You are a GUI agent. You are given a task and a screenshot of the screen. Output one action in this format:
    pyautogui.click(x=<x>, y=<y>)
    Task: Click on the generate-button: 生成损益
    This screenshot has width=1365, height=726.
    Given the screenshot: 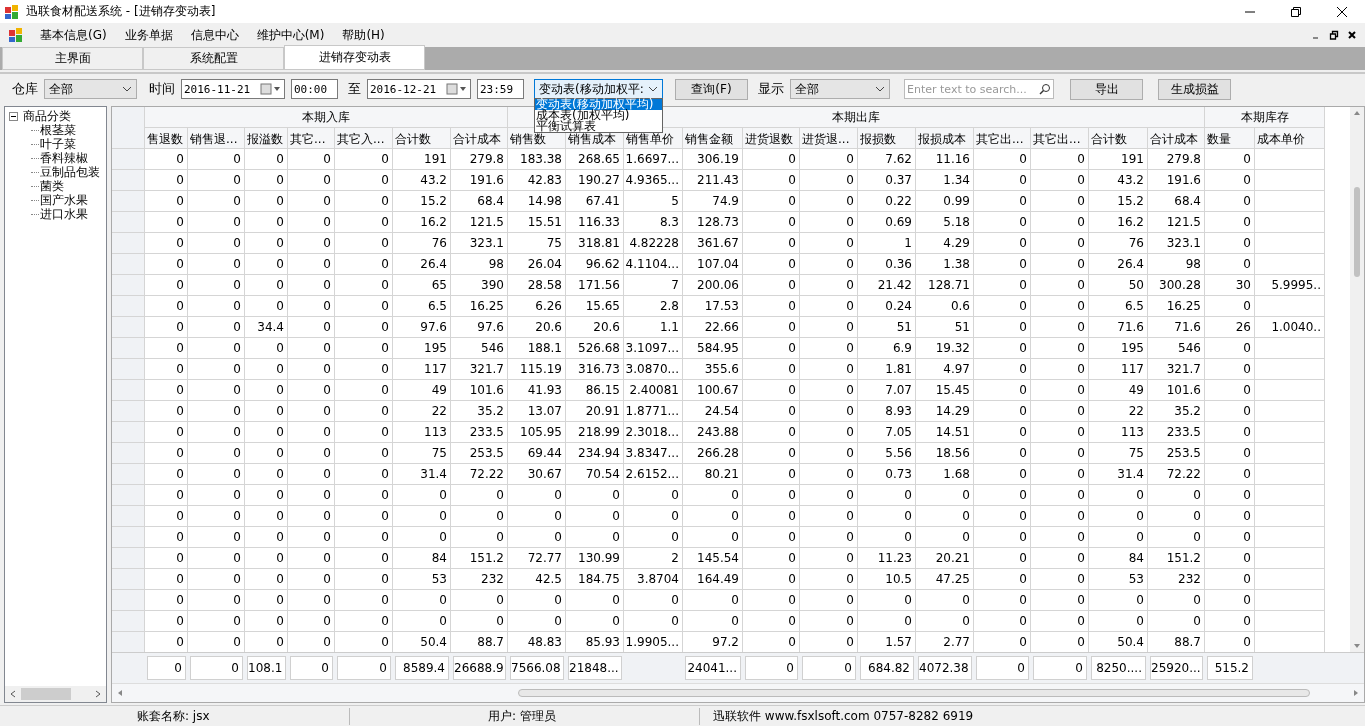 What is the action you would take?
    pyautogui.click(x=1194, y=89)
    